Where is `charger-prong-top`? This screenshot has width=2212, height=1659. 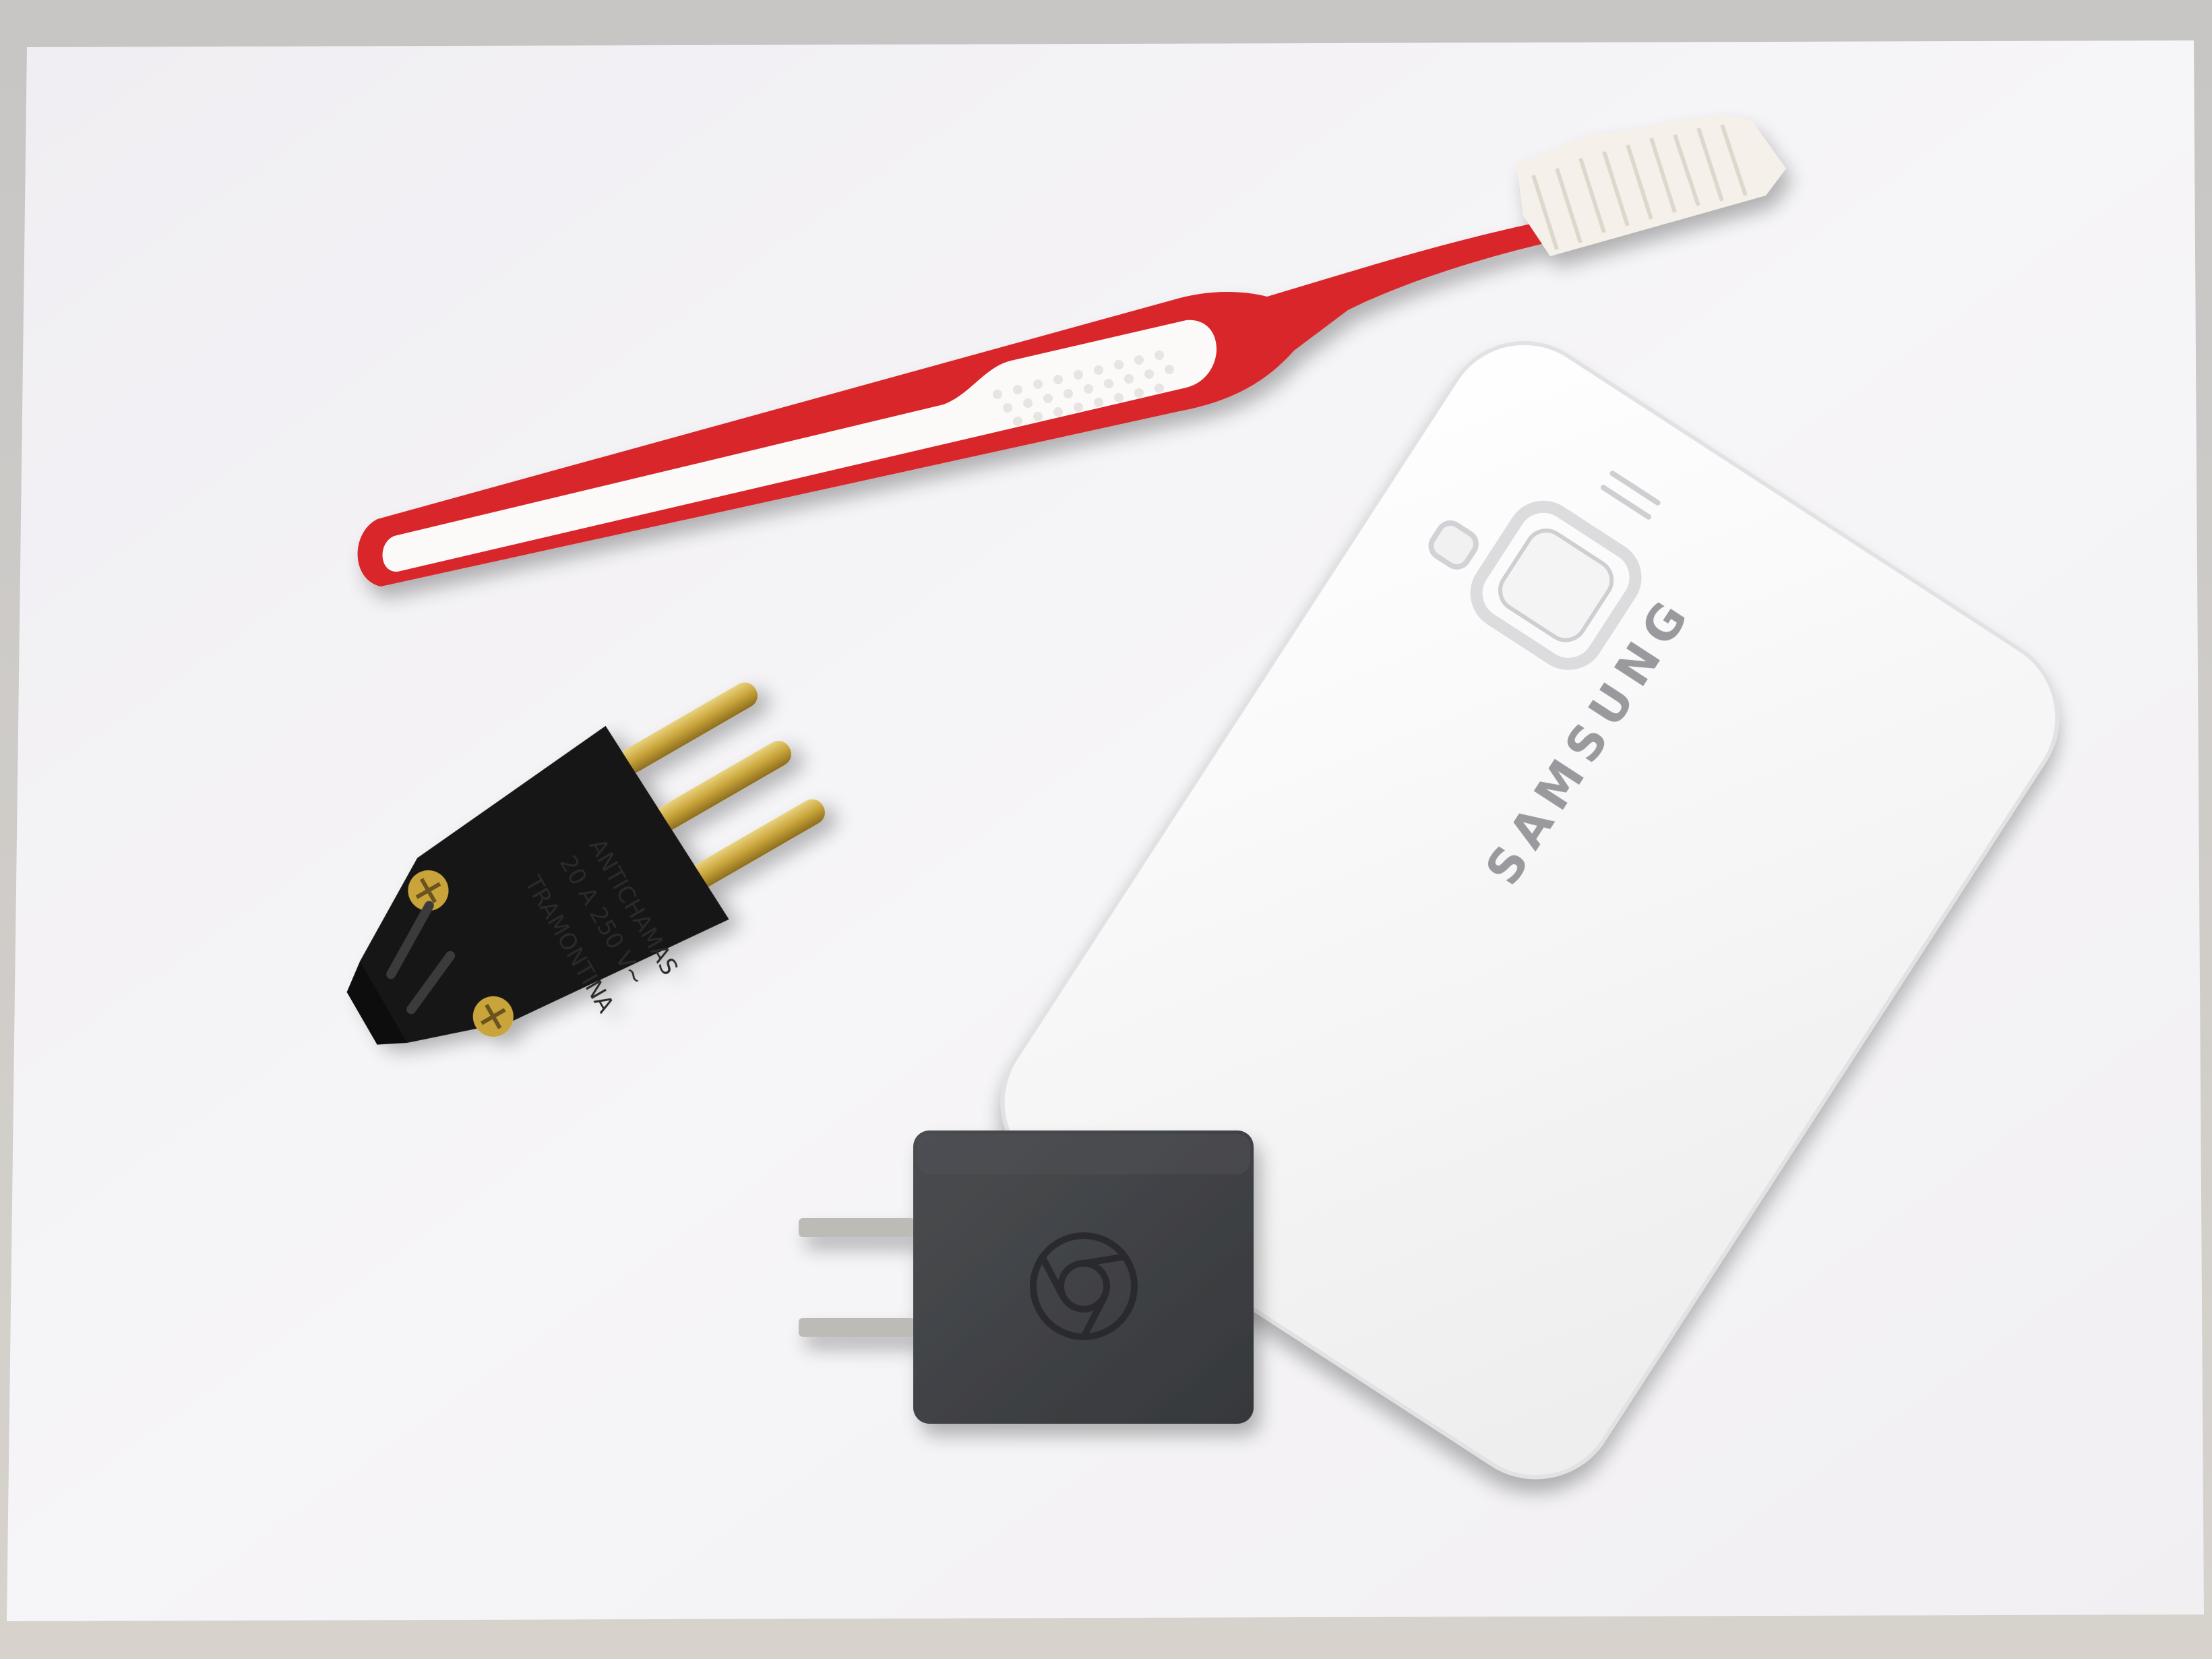
charger-prong-top is located at coordinates (857, 1228).